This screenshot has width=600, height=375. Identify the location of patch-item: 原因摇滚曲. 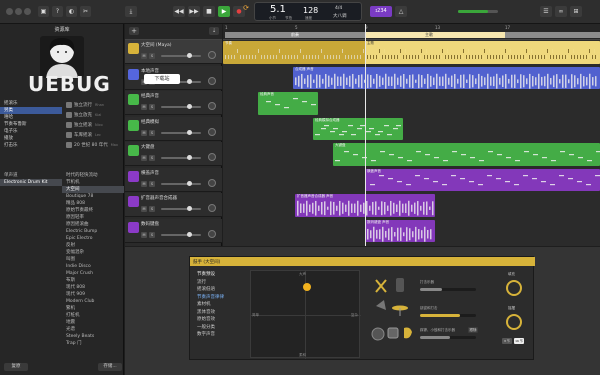
(93, 224).